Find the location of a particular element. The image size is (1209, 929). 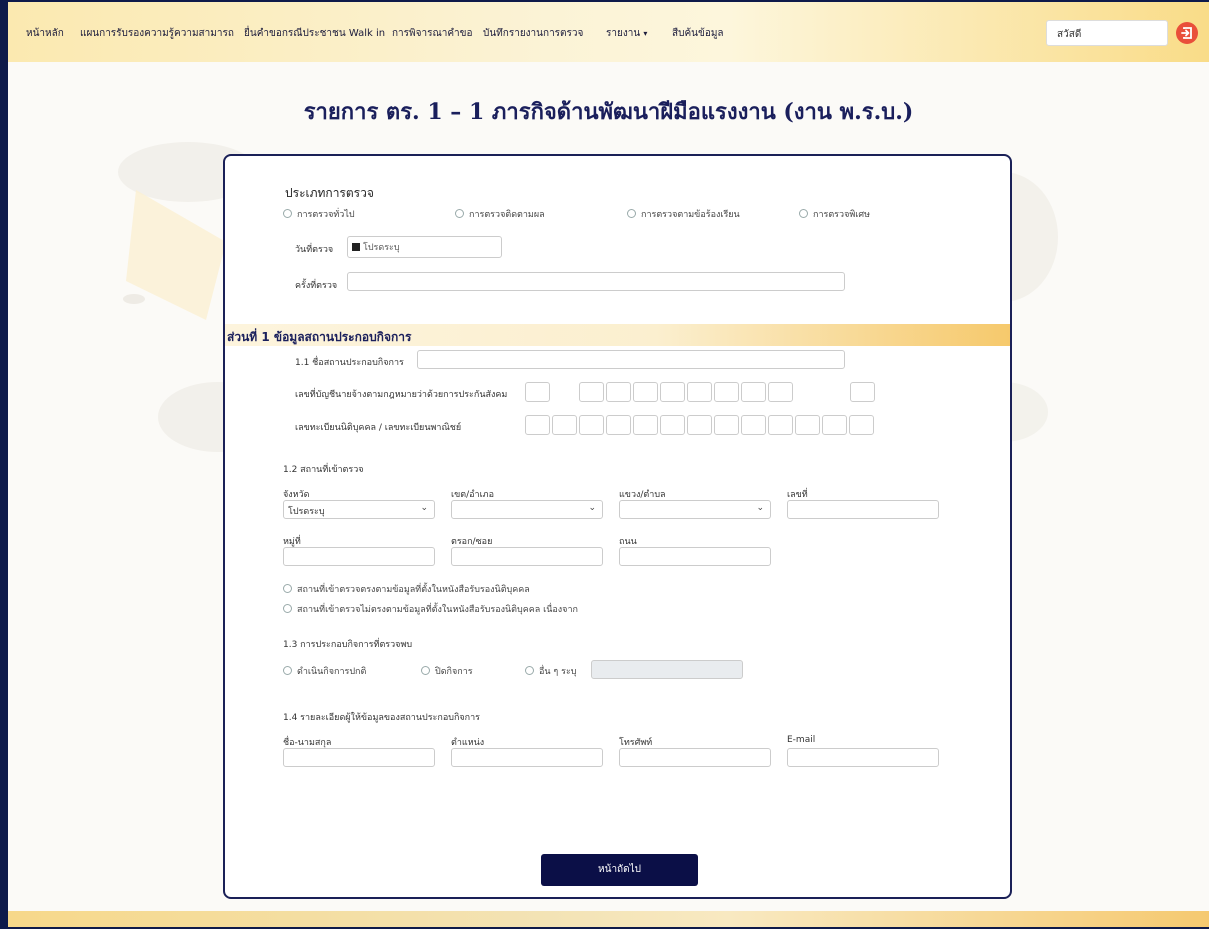

radio-general-inspection: การตรวจทั่วไป is located at coordinates (319, 214).